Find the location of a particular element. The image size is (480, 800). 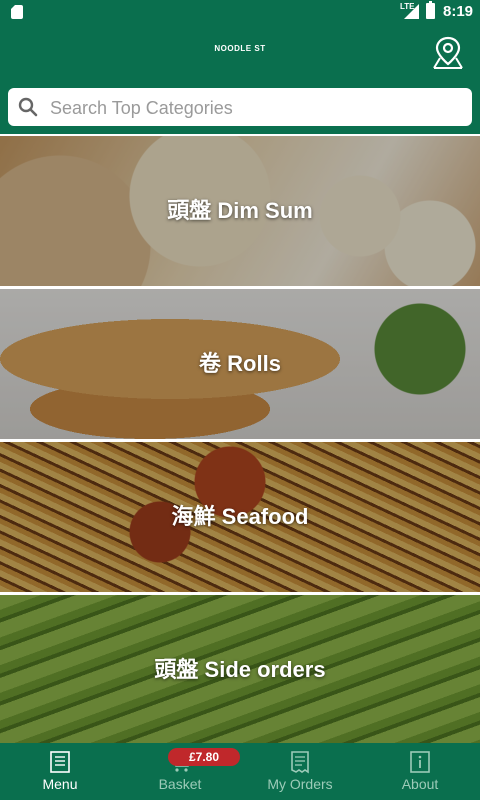

category-label: 頭盤 Side orders is located at coordinates (240, 669).